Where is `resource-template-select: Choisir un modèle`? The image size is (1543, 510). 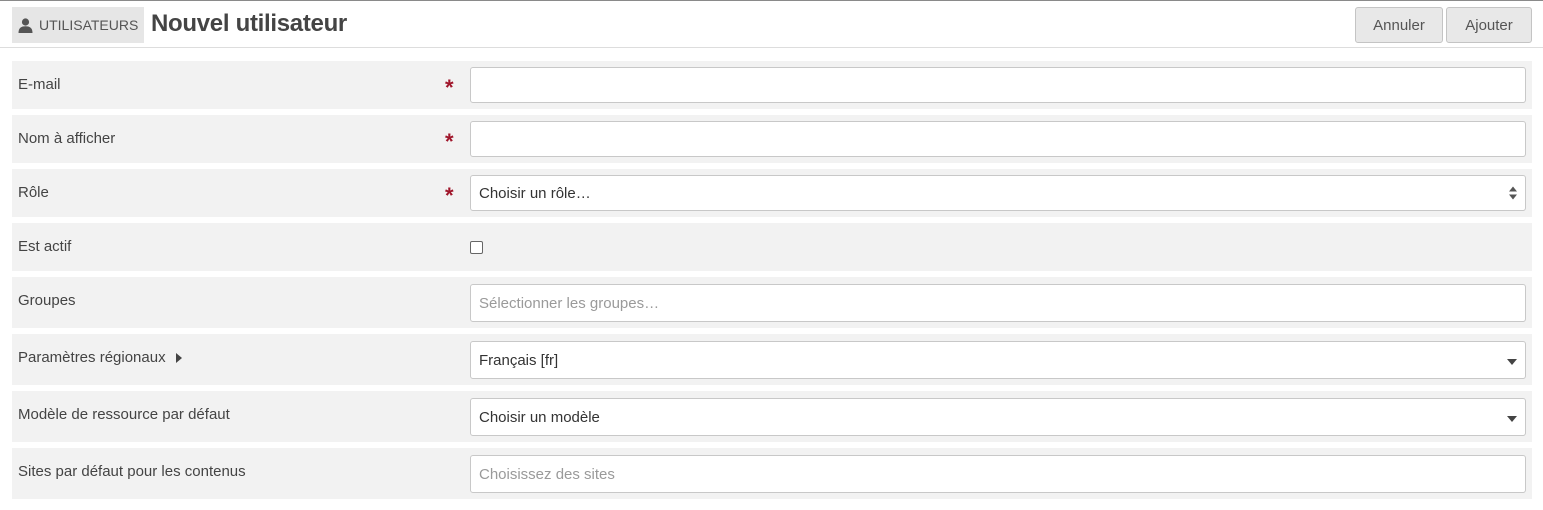
resource-template-select: Choisir un modèle is located at coordinates (998, 417).